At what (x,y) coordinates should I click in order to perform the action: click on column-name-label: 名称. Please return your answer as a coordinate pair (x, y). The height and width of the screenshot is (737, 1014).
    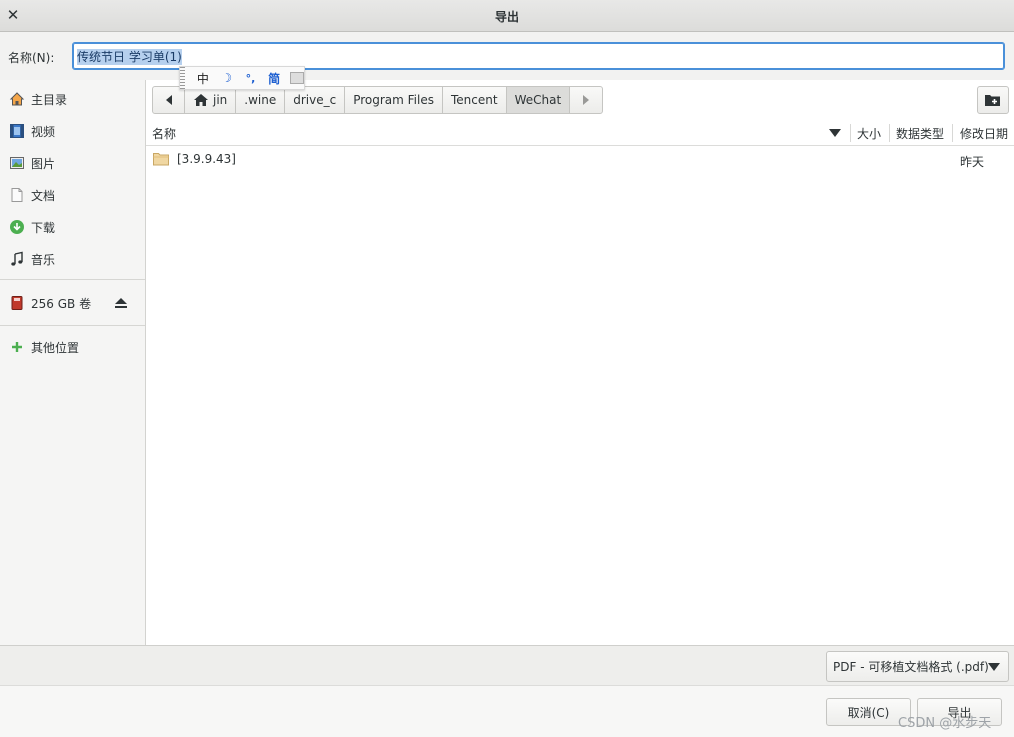
    Looking at the image, I should click on (164, 133).